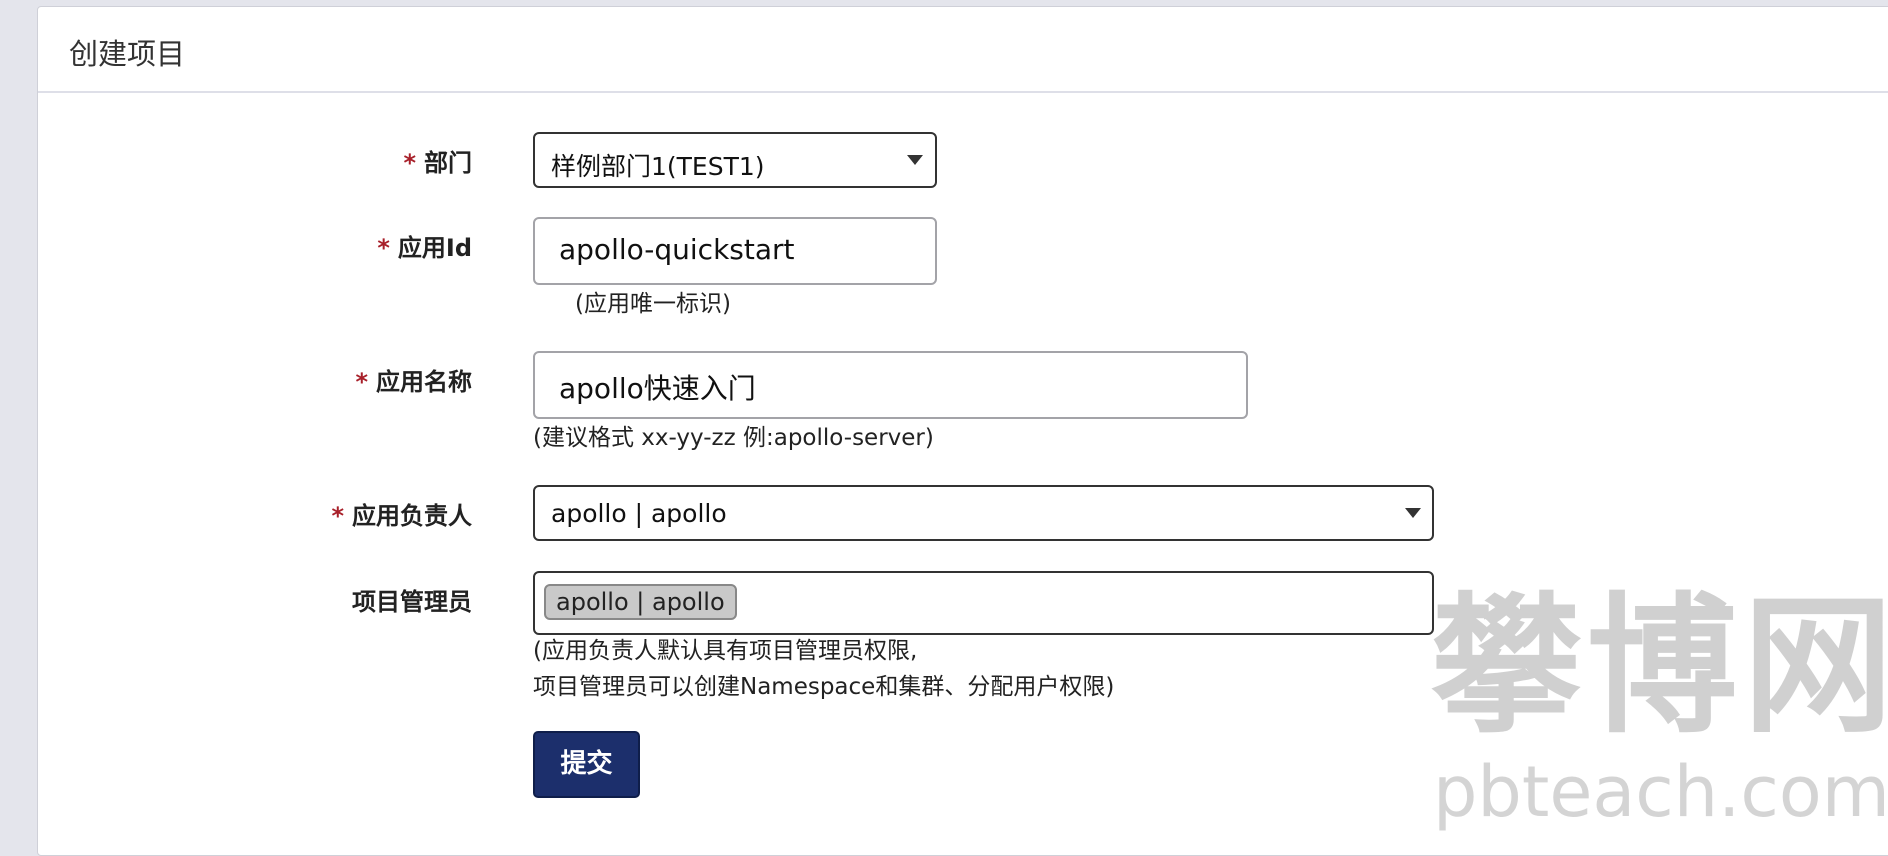  I want to click on panel-header: 创建项目, so click(963, 50).